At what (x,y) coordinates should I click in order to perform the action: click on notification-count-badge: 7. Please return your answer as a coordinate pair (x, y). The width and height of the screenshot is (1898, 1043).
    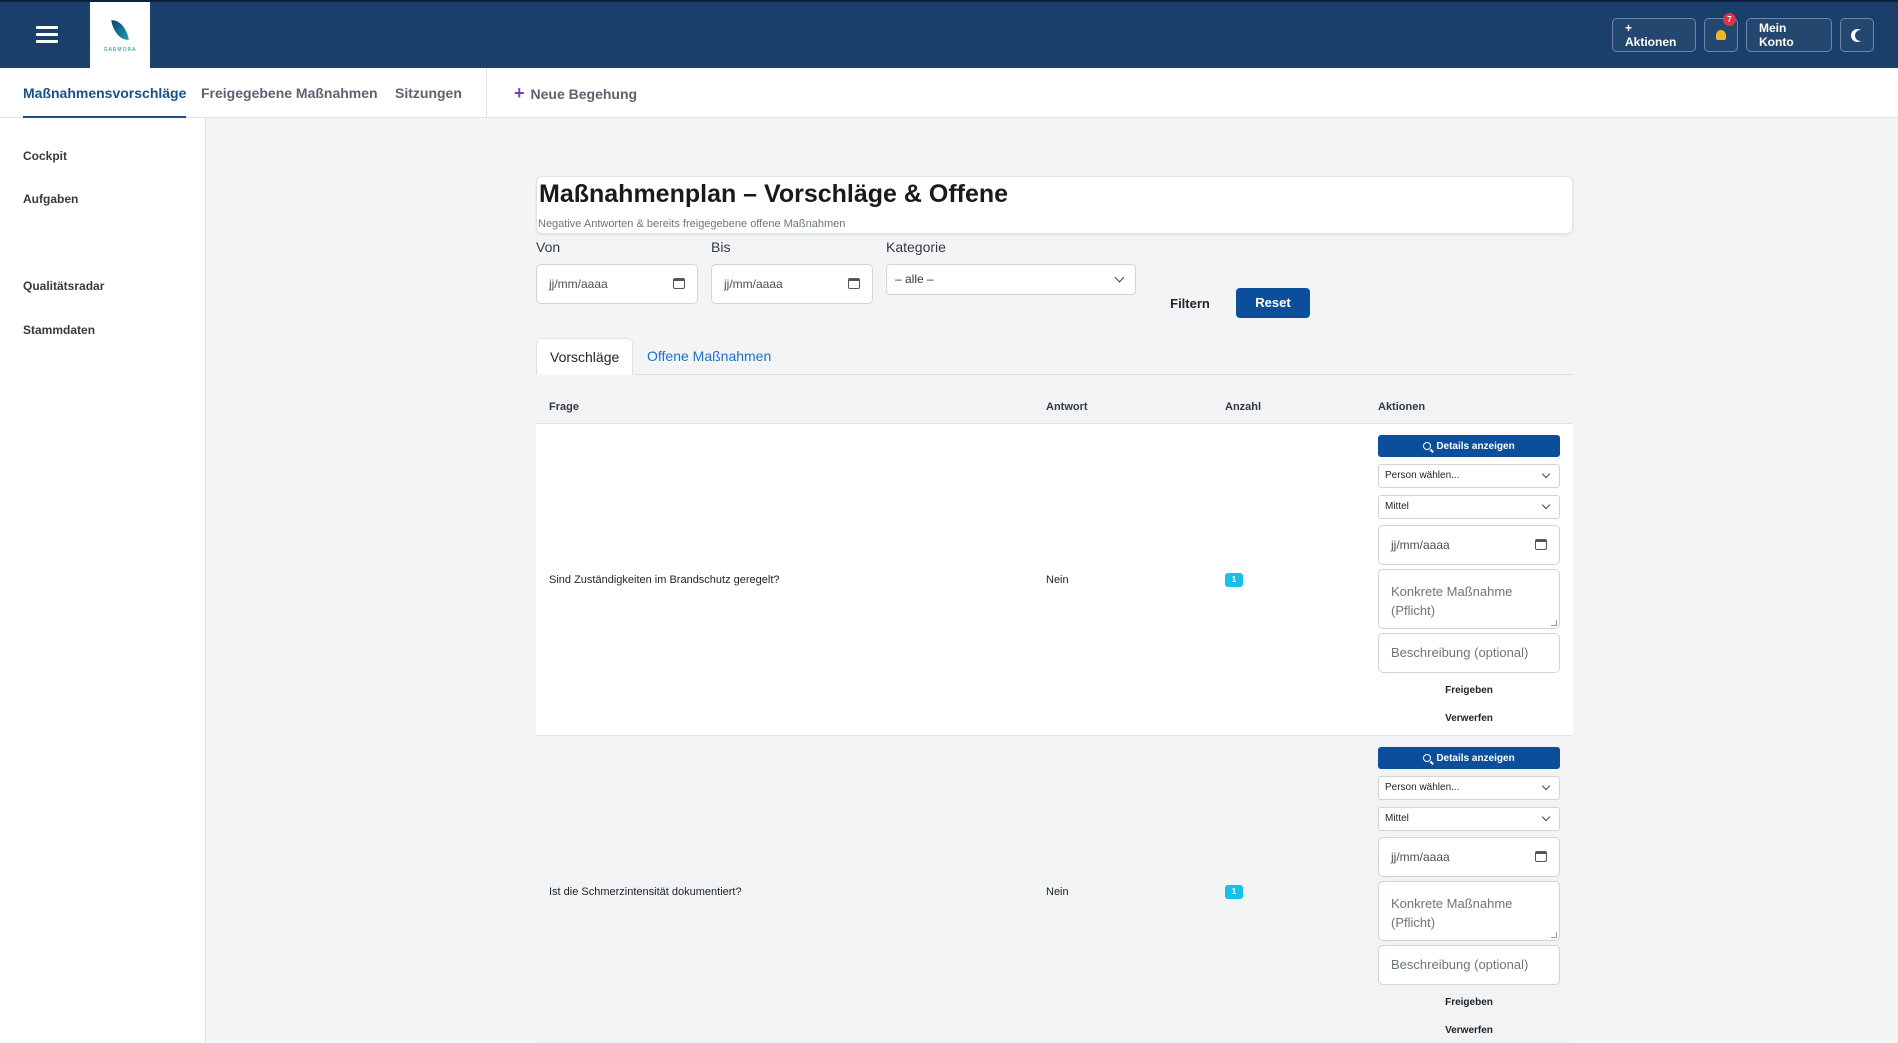
    Looking at the image, I should click on (1729, 19).